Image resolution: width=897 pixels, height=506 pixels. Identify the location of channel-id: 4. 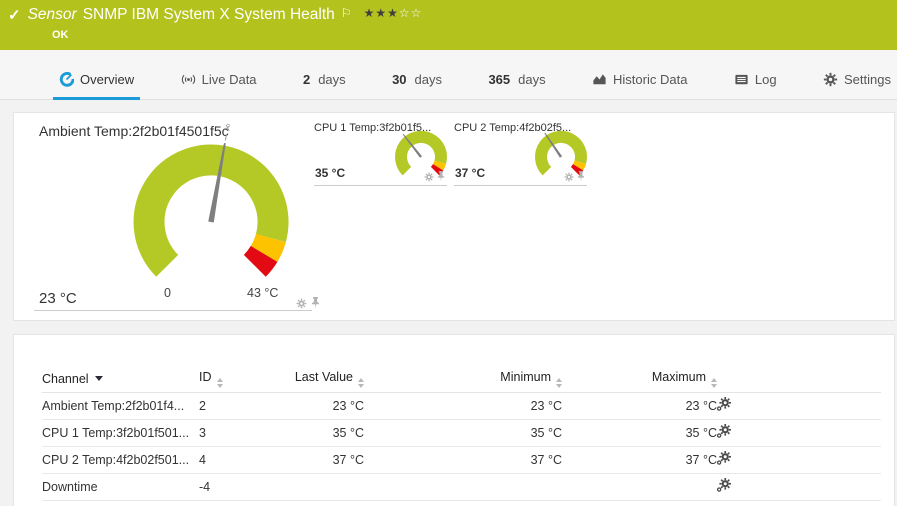
(244, 460).